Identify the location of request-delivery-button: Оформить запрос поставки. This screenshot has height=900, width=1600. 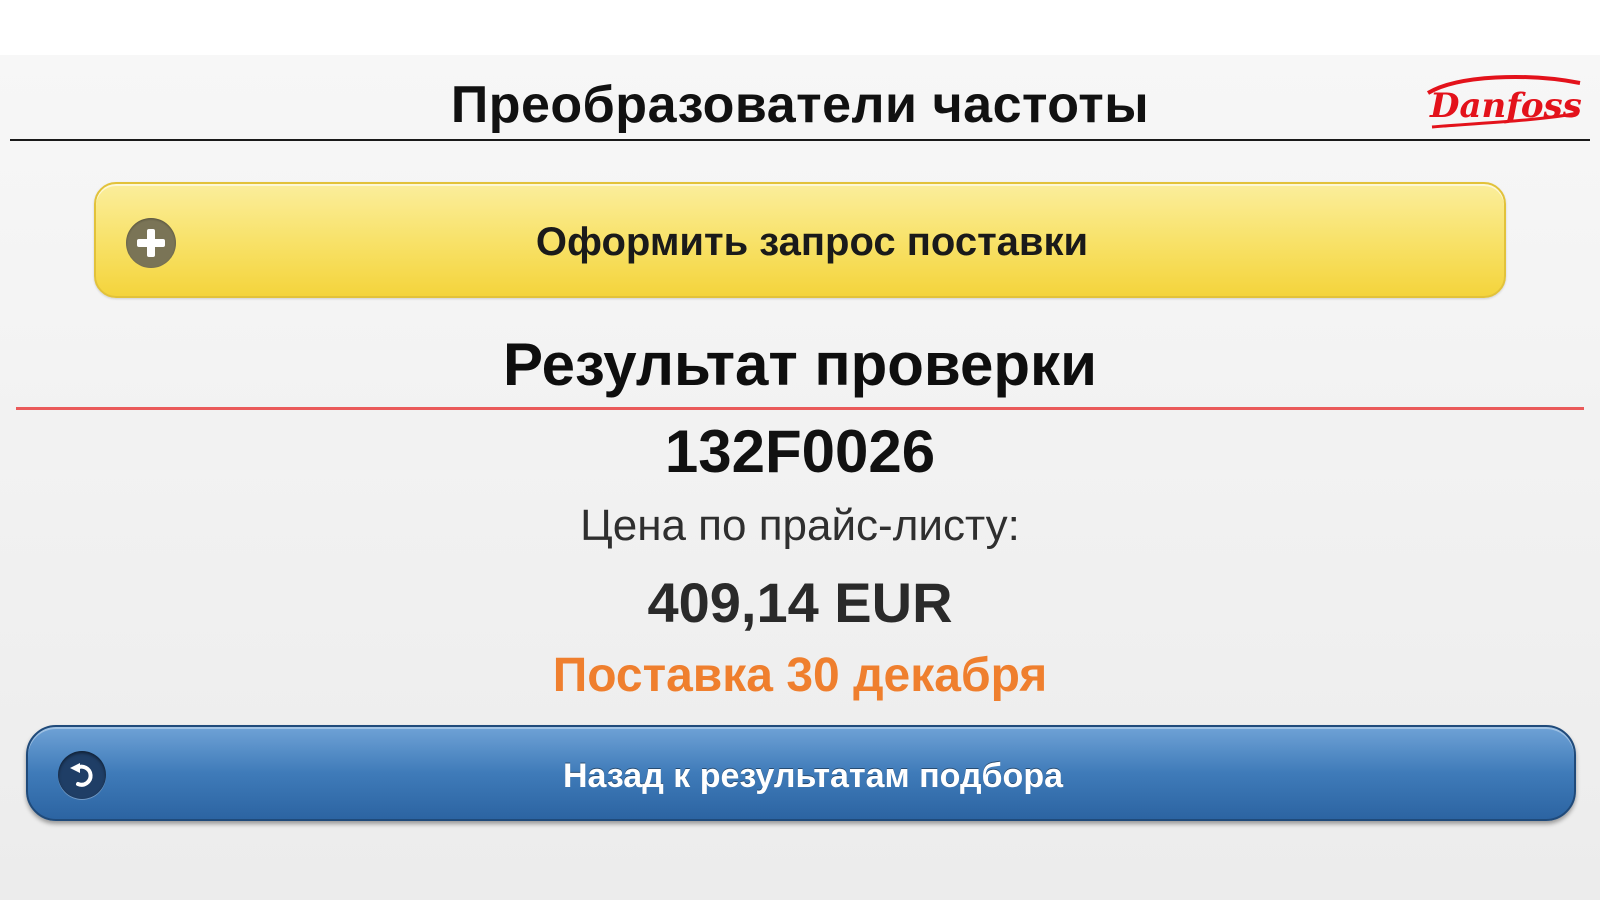
(800, 240).